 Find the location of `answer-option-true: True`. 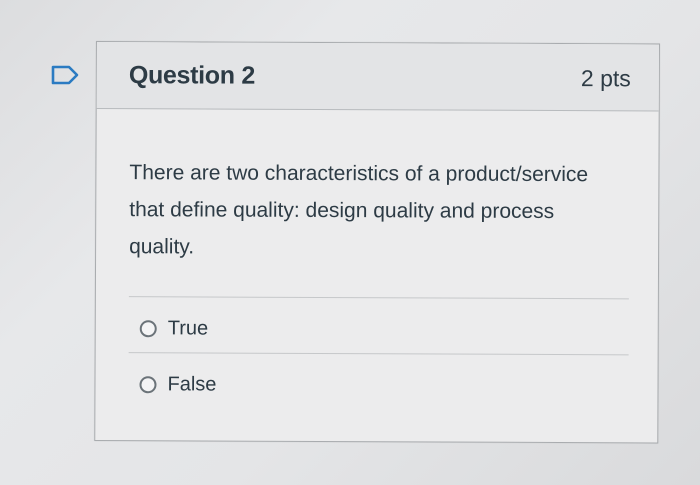

answer-option-true: True is located at coordinates (174, 328).